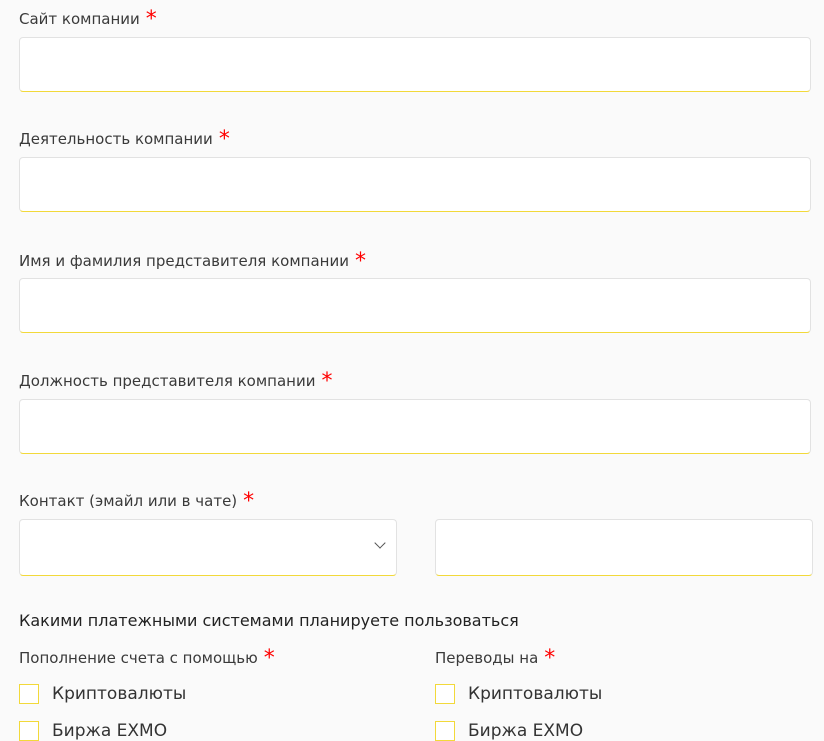 The height and width of the screenshot is (741, 824). Describe the element at coordinates (415, 184) in the screenshot. I see `company-activity-input` at that location.